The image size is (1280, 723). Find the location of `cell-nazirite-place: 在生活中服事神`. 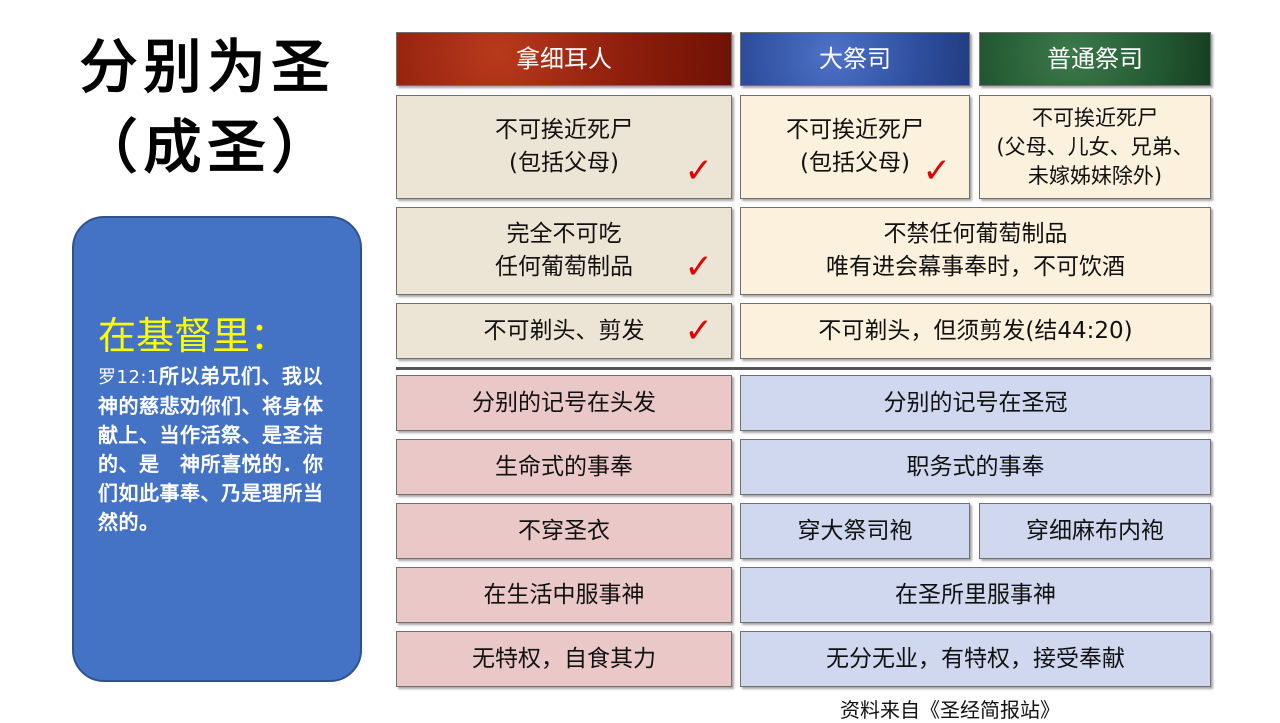

cell-nazirite-place: 在生活中服事神 is located at coordinates (564, 595).